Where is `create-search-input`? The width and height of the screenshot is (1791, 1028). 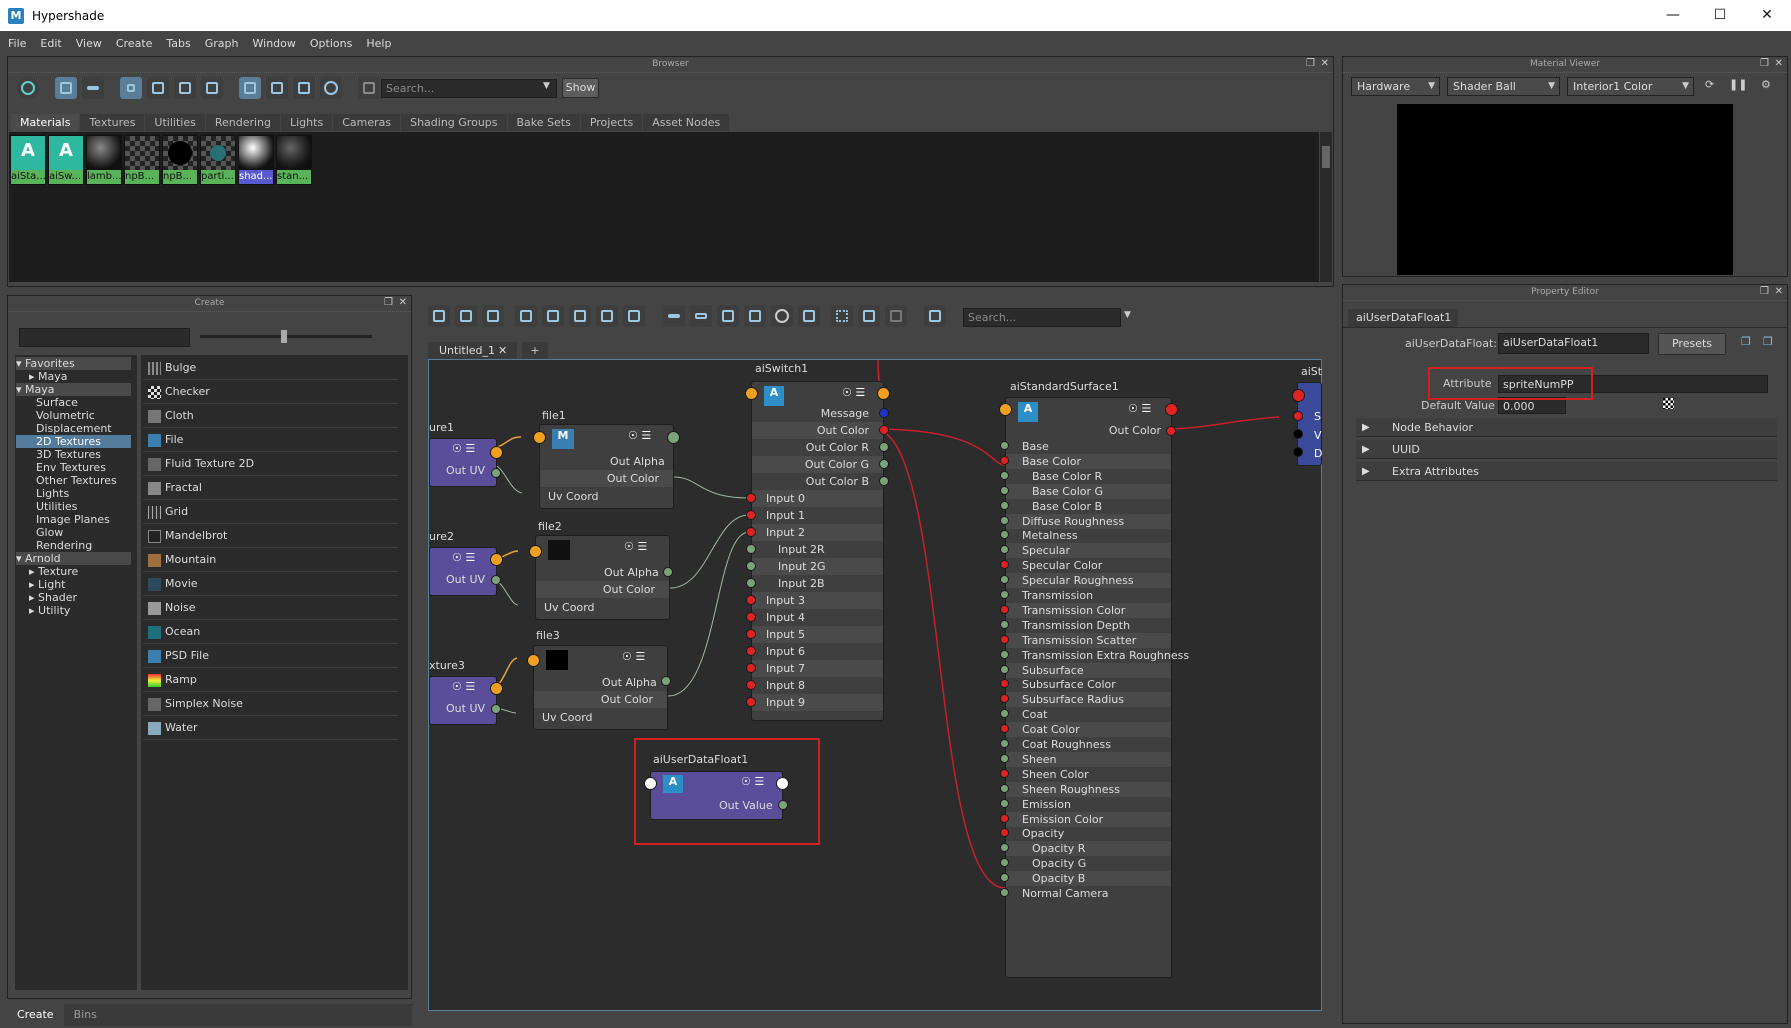
create-search-input is located at coordinates (104, 337).